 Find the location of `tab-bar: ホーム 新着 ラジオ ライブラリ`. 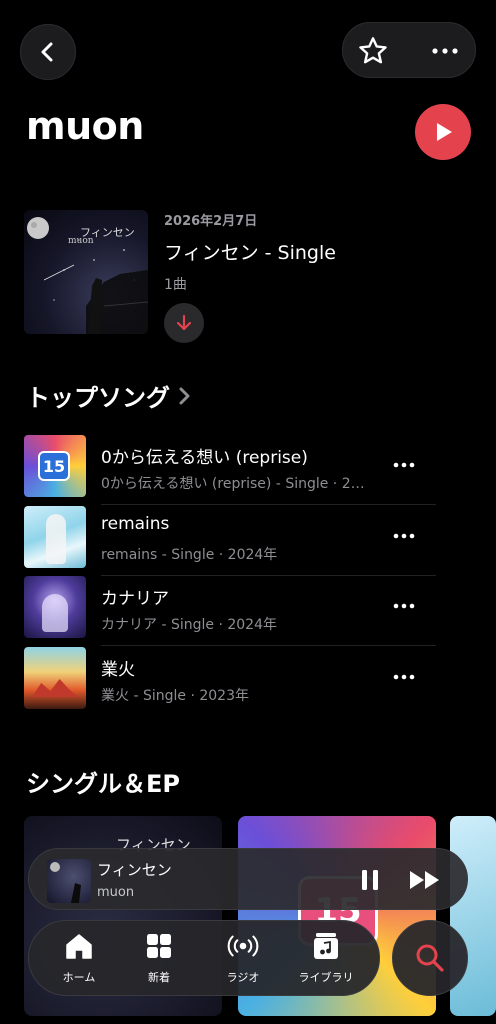

tab-bar: ホーム 新着 ラジオ ライブラリ is located at coordinates (204, 958).